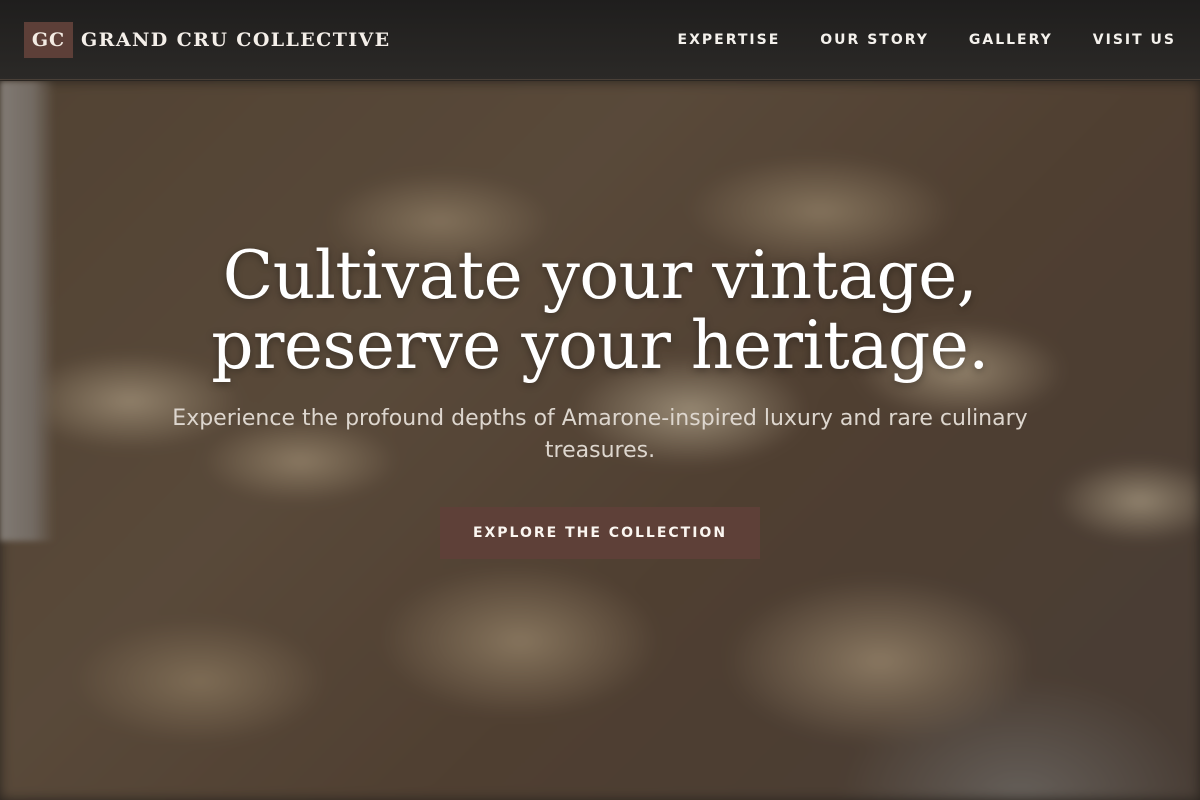 The image size is (1200, 800). What do you see at coordinates (1134, 40) in the screenshot?
I see `nav-link-visit-us: VISIT US` at bounding box center [1134, 40].